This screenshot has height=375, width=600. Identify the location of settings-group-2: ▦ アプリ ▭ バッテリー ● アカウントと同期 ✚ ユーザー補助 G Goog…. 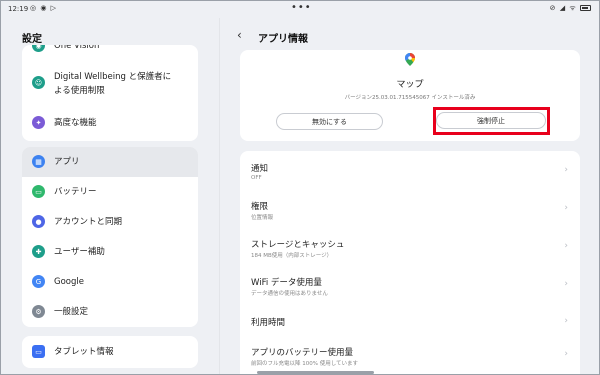
(110, 237).